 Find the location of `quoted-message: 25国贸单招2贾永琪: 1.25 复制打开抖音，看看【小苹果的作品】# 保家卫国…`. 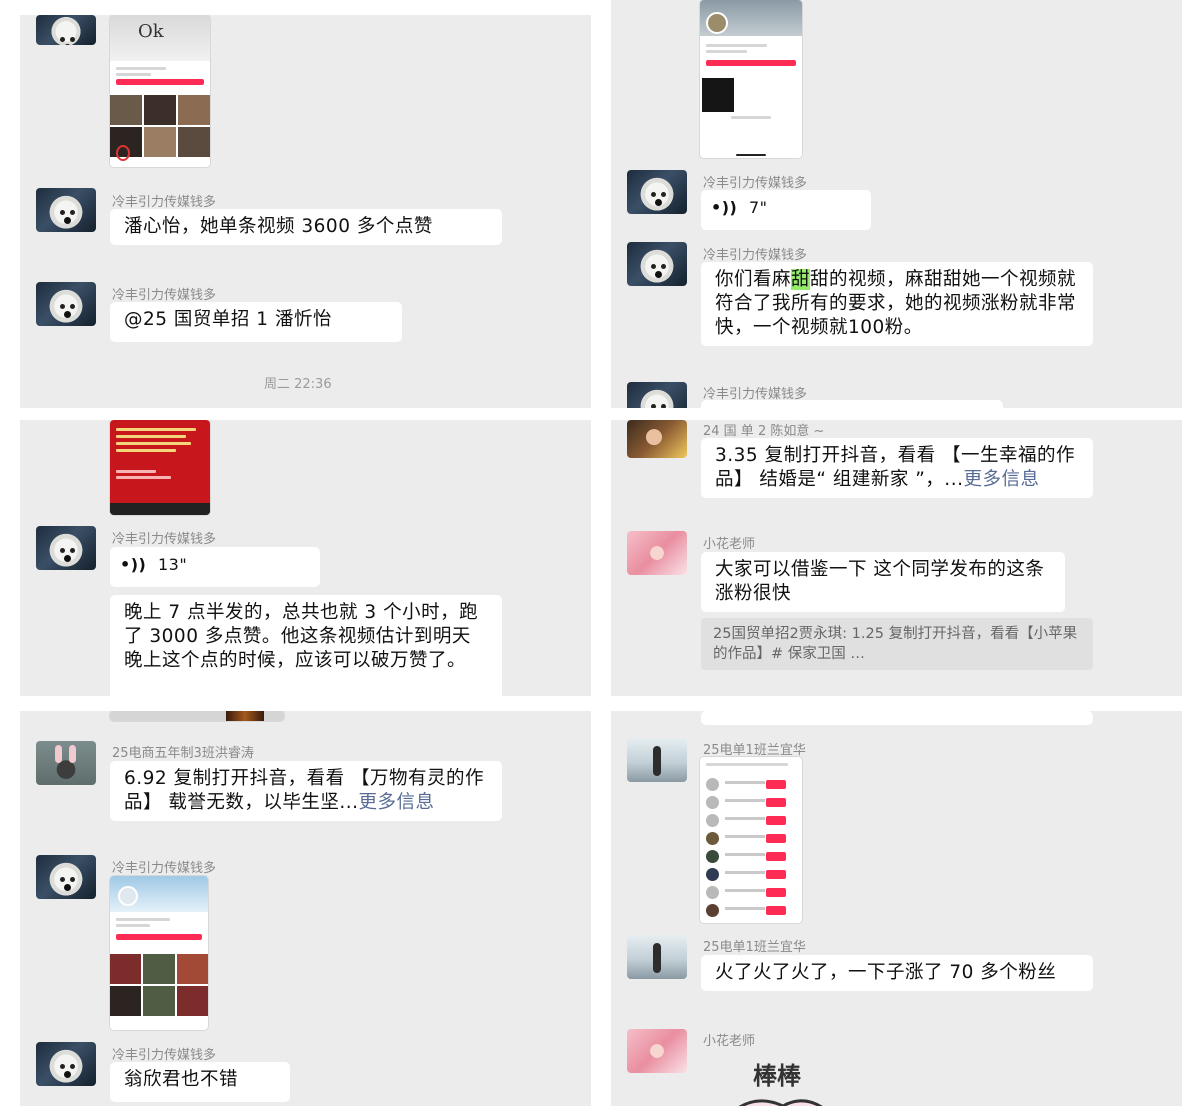

quoted-message: 25国贸单招2贾永琪: 1.25 复制打开抖音，看看【小苹果的作品】# 保家卫国… is located at coordinates (897, 644).